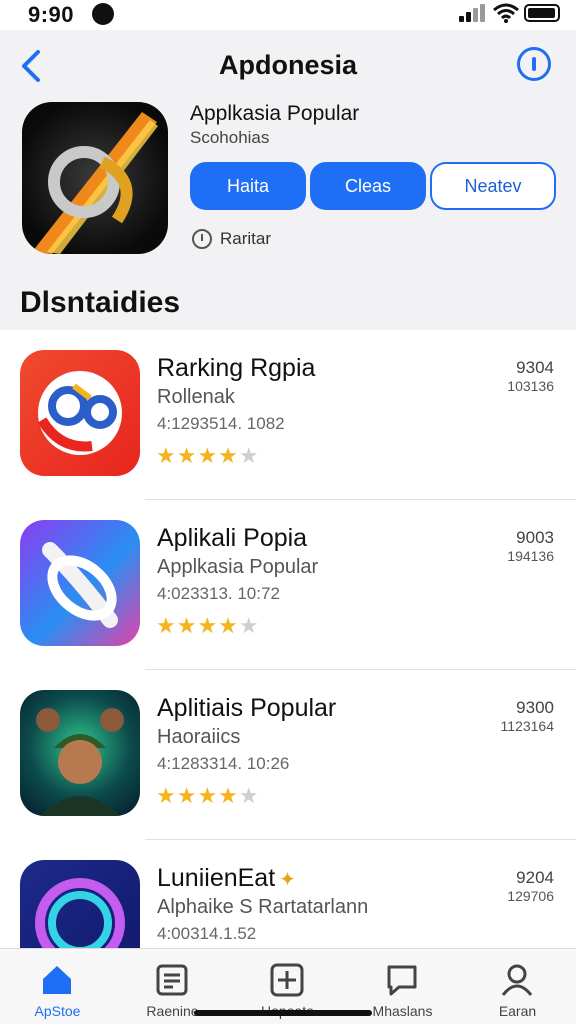 This screenshot has width=576, height=1024. Describe the element at coordinates (287, 880) in the screenshot. I see `sparkle-icon: ✦` at that location.